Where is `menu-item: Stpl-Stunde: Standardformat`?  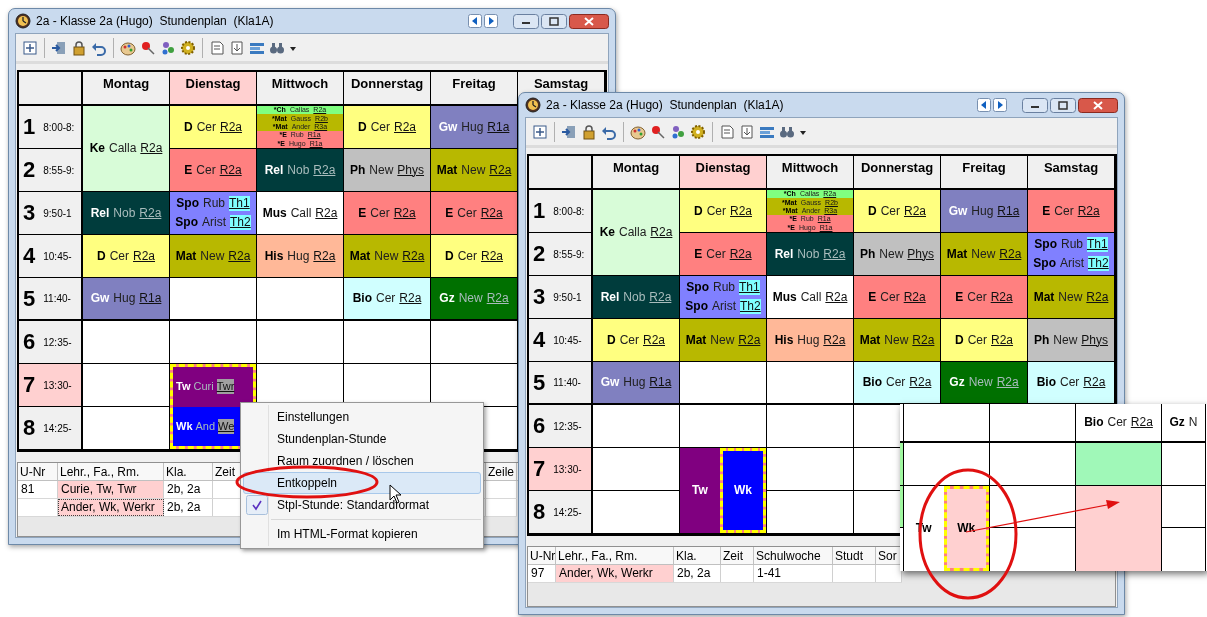
menu-item: Stpl-Stunde: Standardformat is located at coordinates (362, 505).